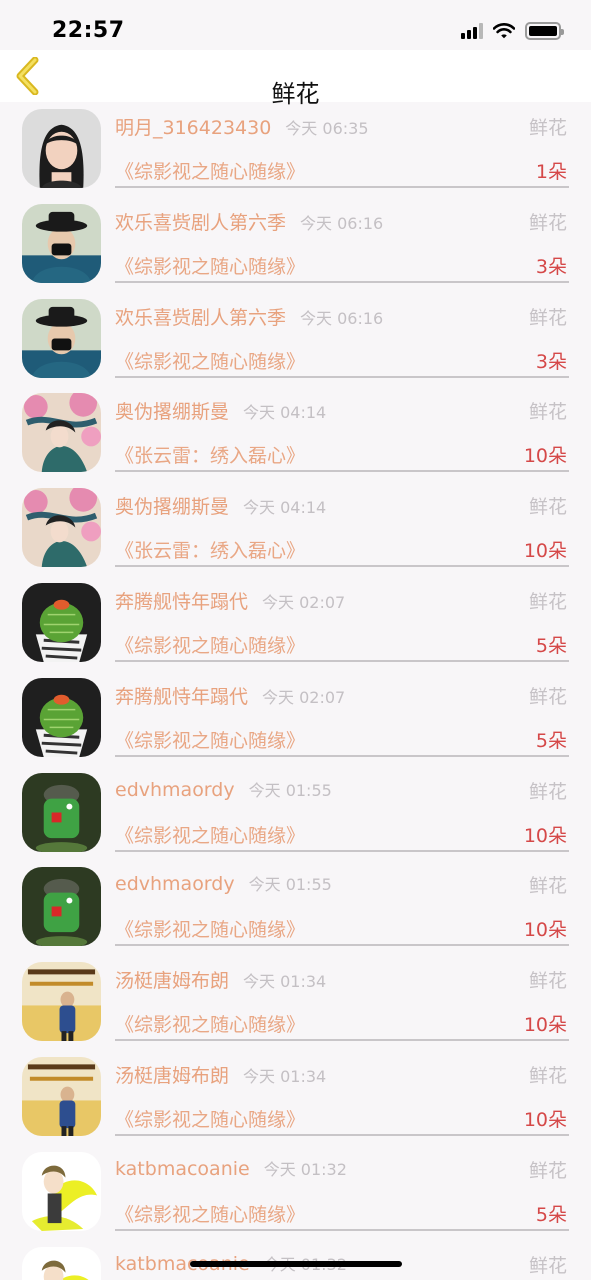 The width and height of the screenshot is (591, 1280). I want to click on sender-name-text: 奔腾舰恃年蹋代, so click(182, 601).